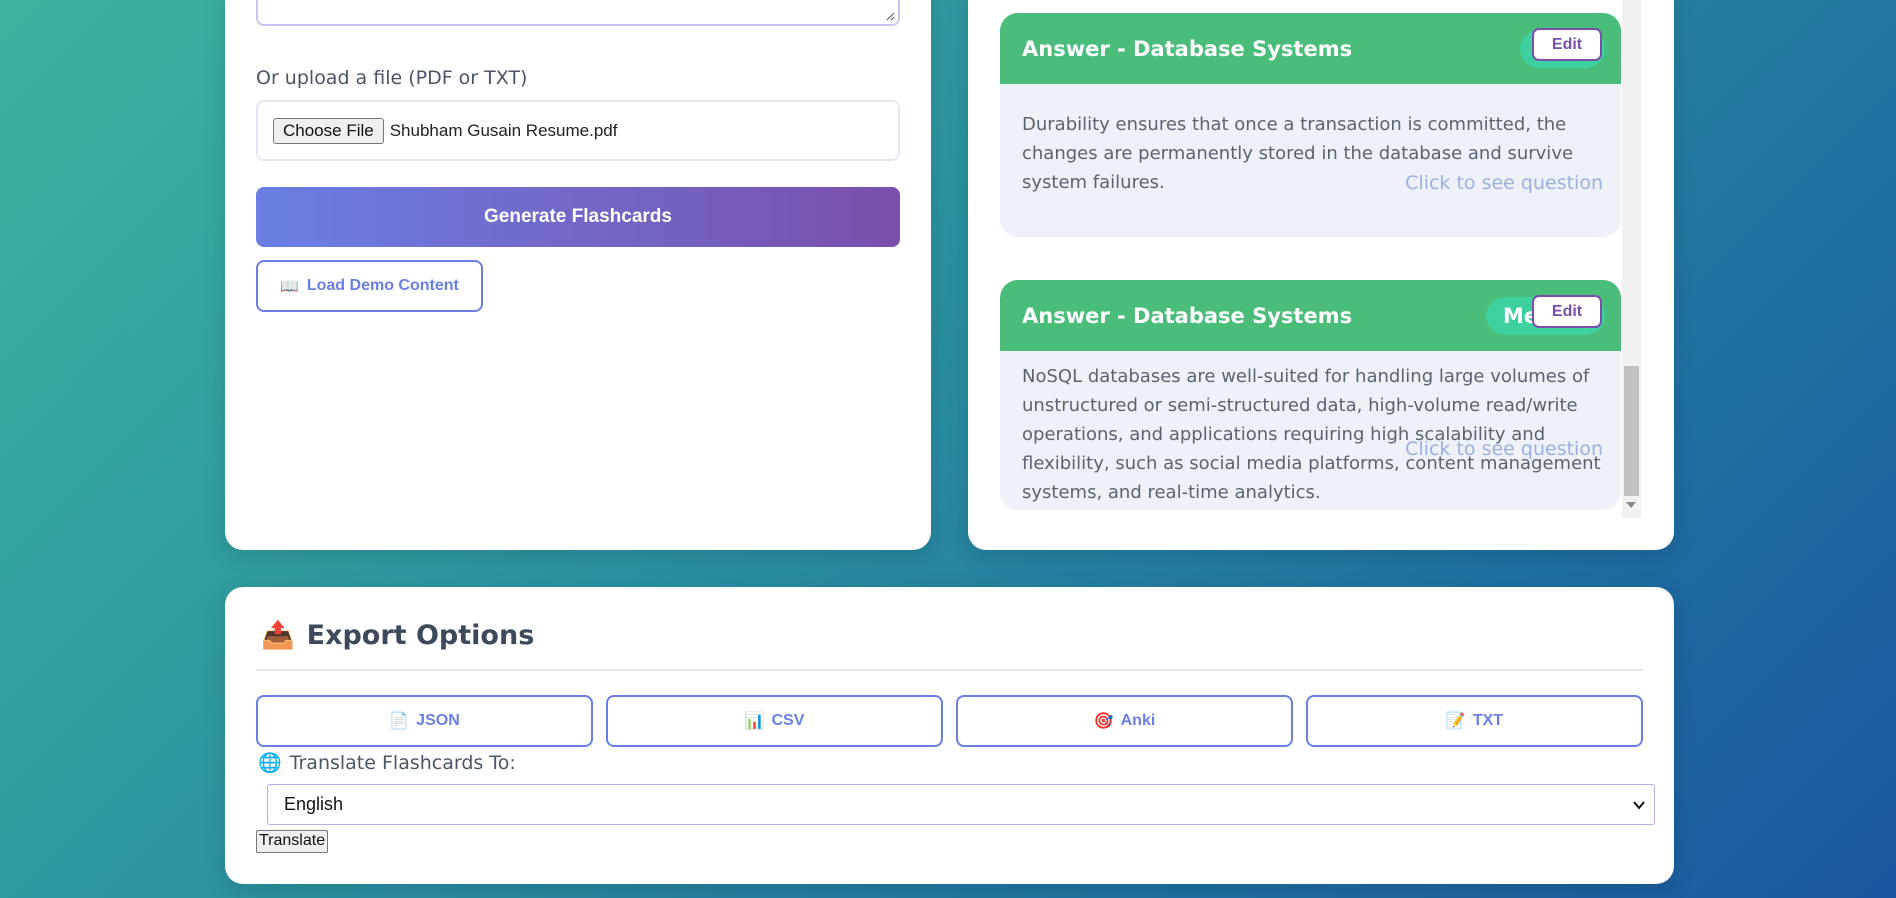  Describe the element at coordinates (1631, 259) in the screenshot. I see `flashcards-scrollbar` at that location.